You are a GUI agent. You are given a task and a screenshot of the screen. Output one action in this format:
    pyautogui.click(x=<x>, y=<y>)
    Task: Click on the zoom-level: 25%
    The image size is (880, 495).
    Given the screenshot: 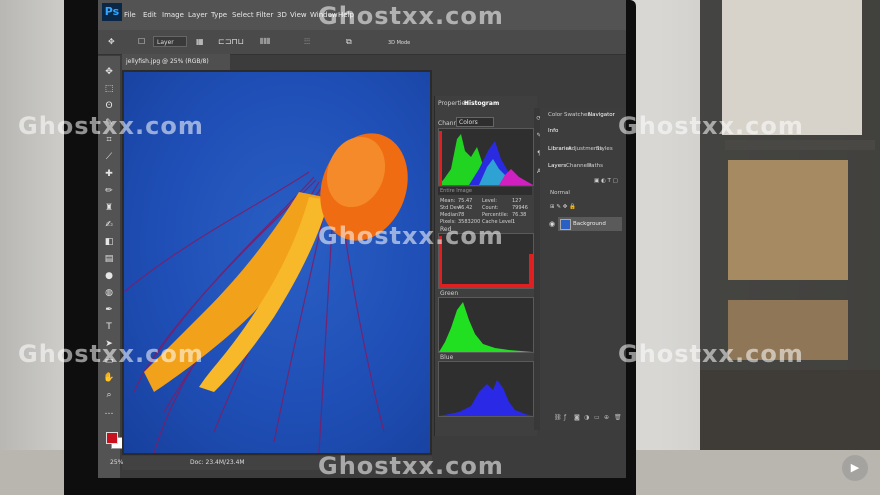 What is the action you would take?
    pyautogui.click(x=116, y=462)
    